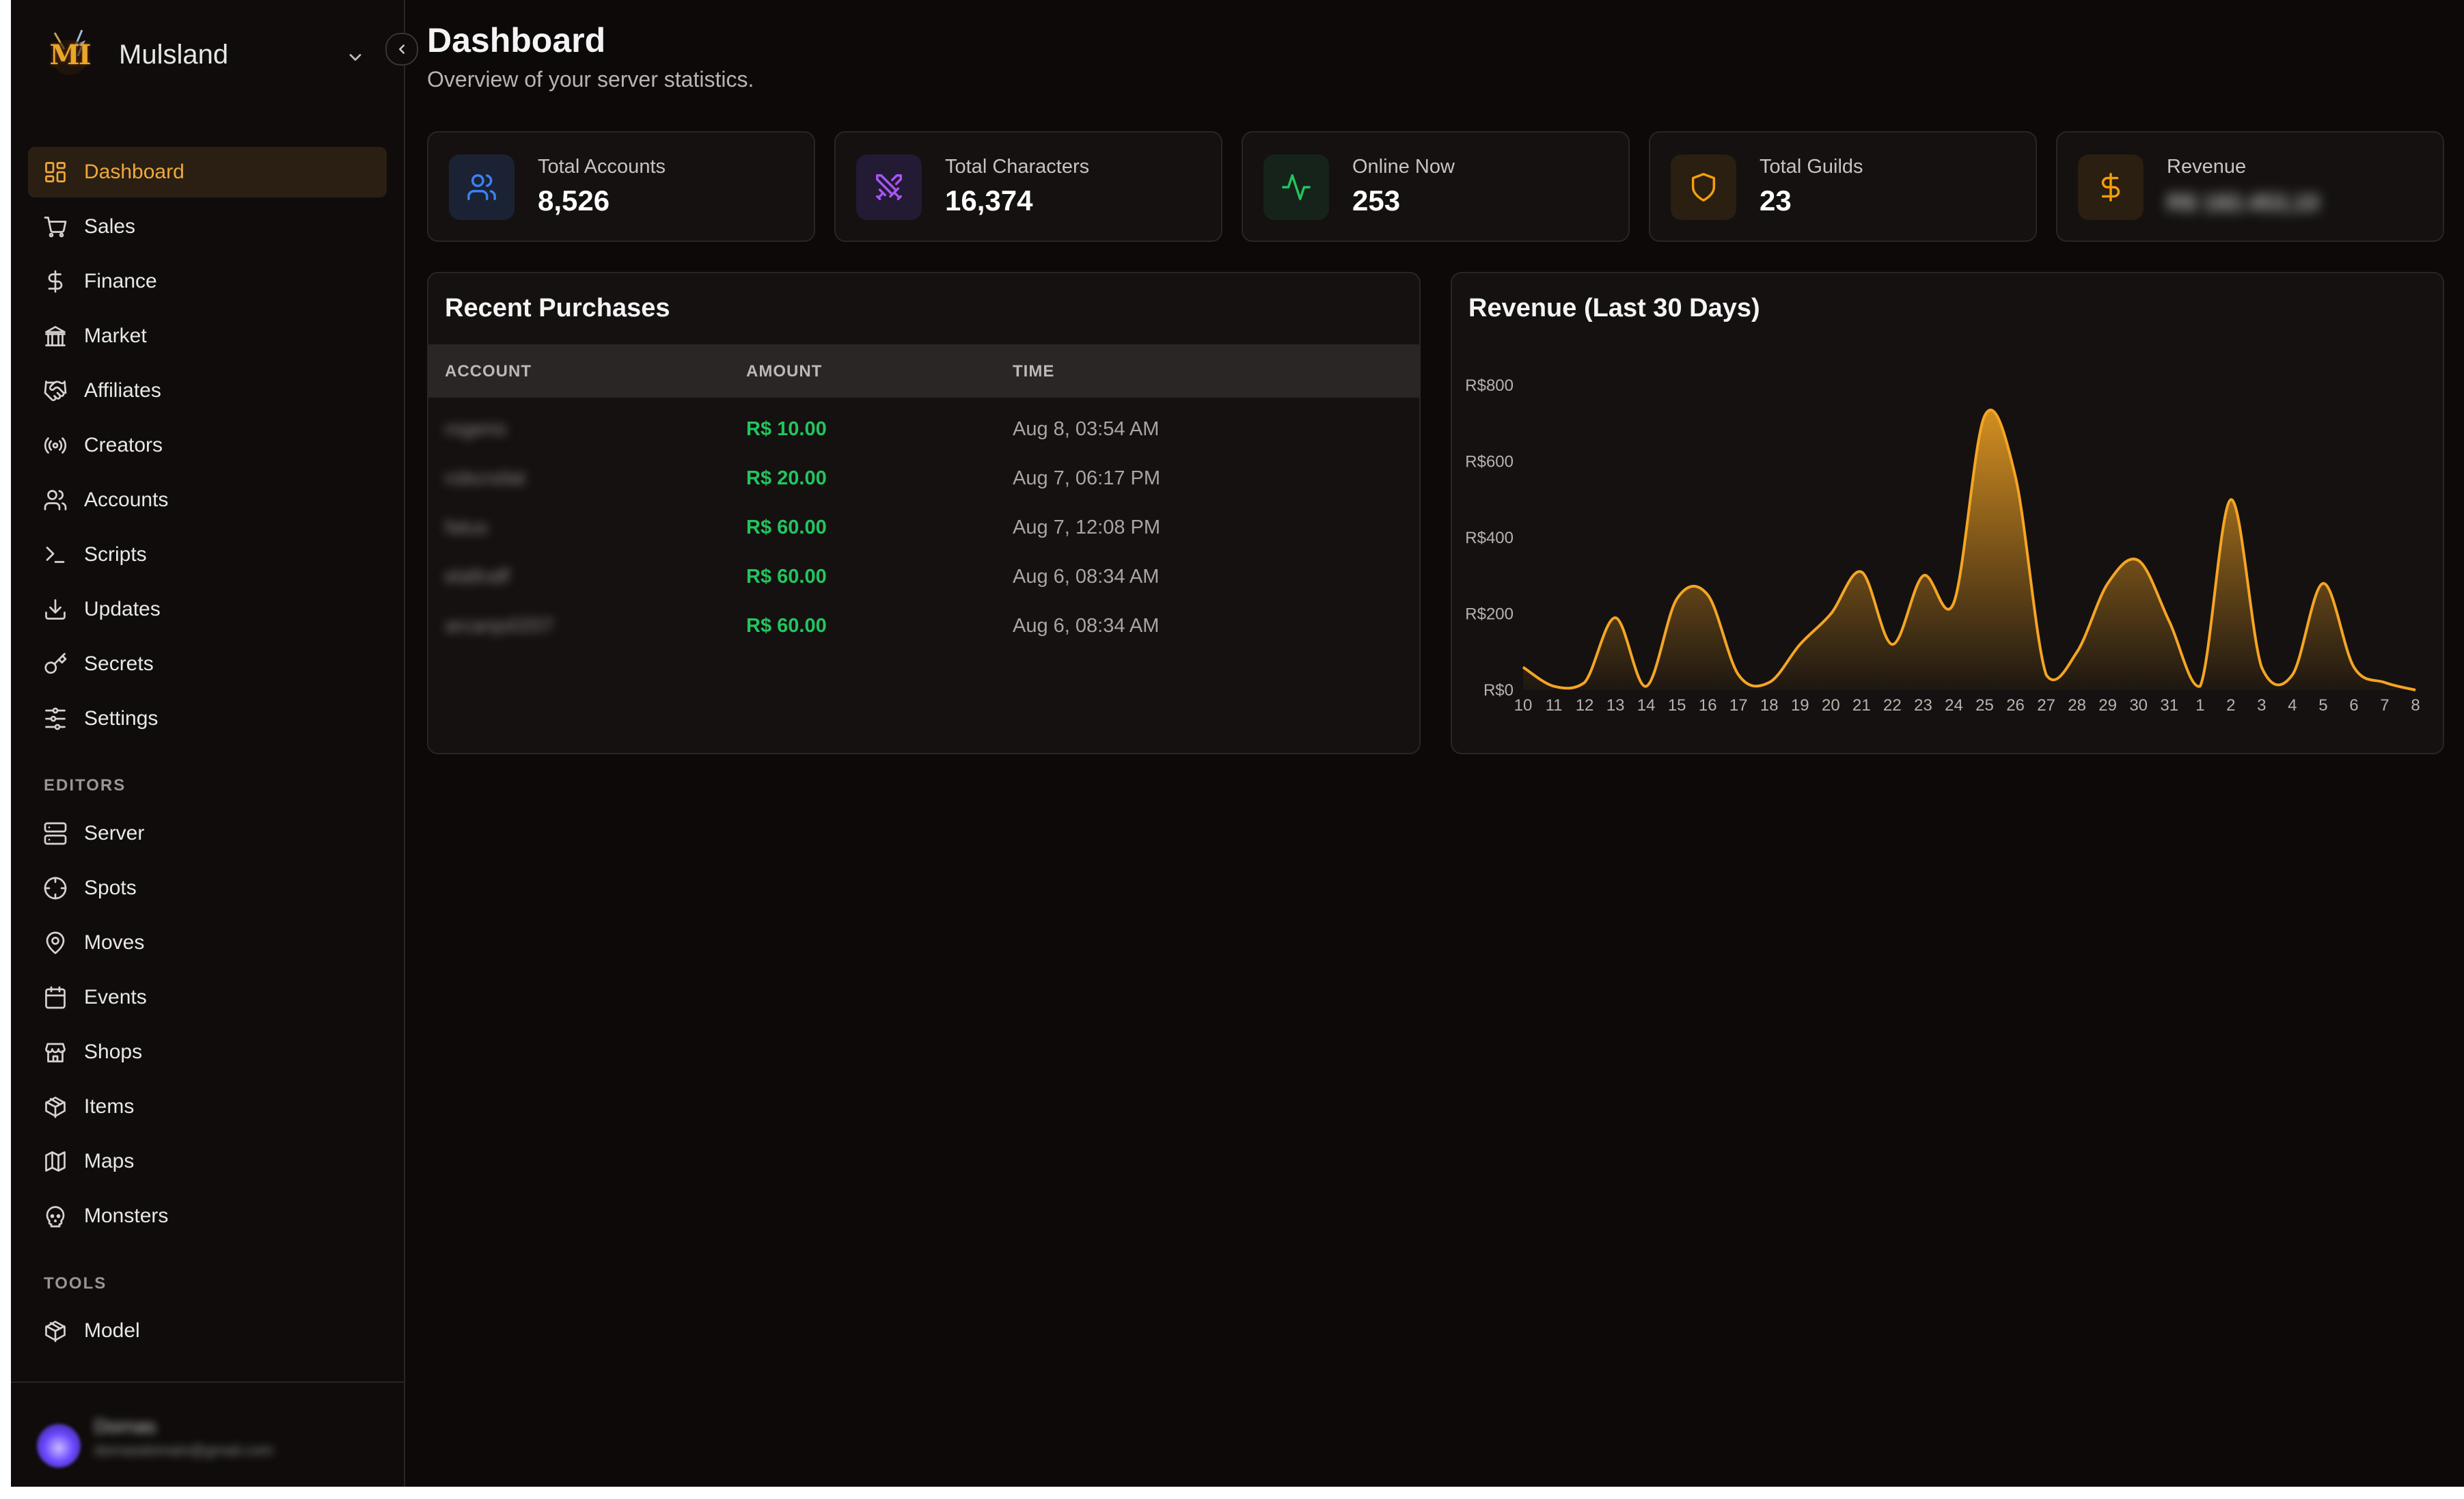 The height and width of the screenshot is (1499, 2464). What do you see at coordinates (355, 57) in the screenshot?
I see `chevron-down-icon` at bounding box center [355, 57].